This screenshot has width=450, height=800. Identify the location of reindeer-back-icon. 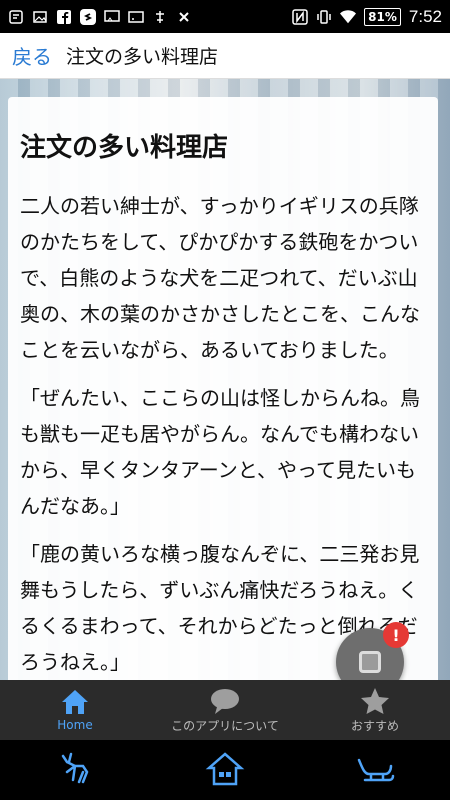
(75, 770).